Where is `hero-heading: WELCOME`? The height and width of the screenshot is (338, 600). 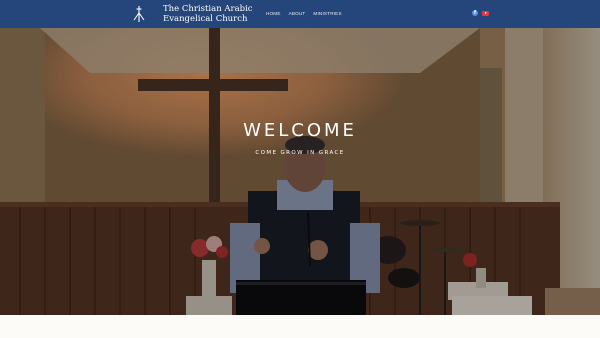 hero-heading: WELCOME is located at coordinates (300, 130).